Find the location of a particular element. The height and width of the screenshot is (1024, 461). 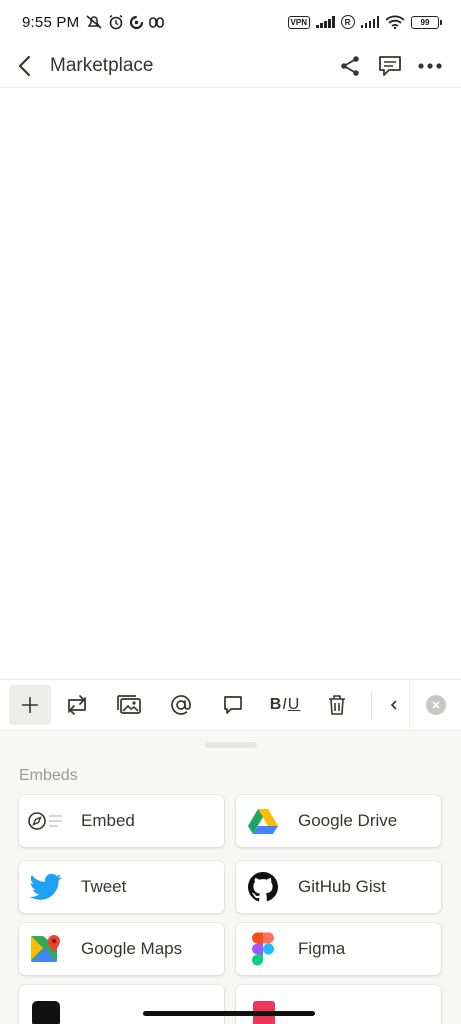

close-toolbar-button is located at coordinates (435, 705).